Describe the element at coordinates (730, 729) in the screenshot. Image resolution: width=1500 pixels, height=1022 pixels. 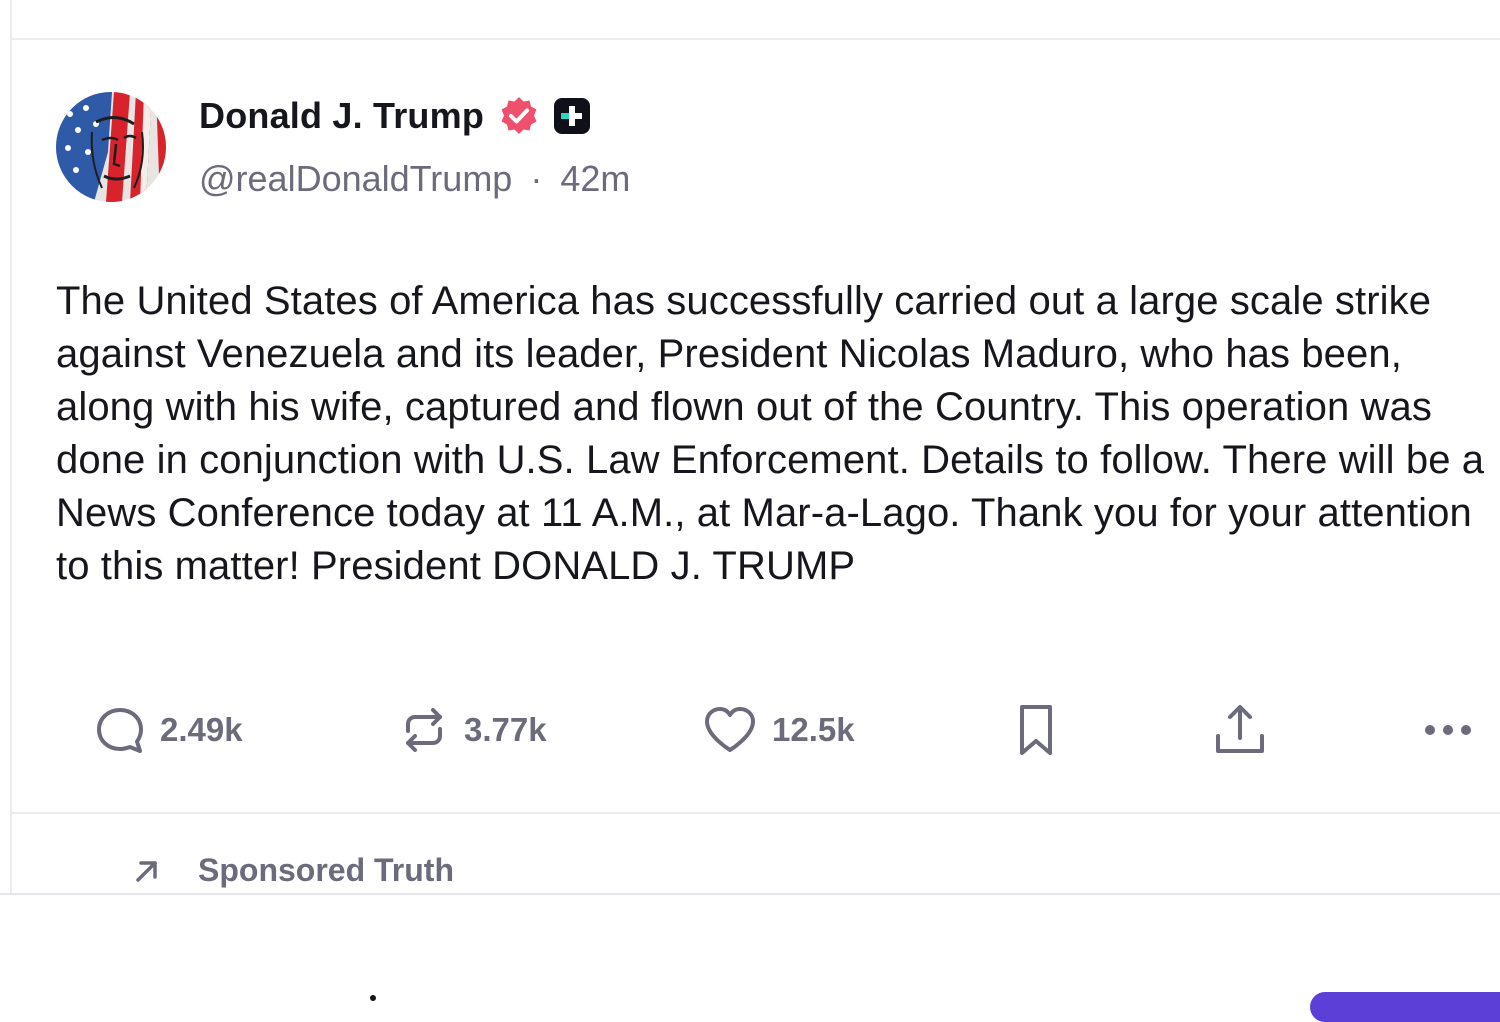
I see `heart-icon` at that location.